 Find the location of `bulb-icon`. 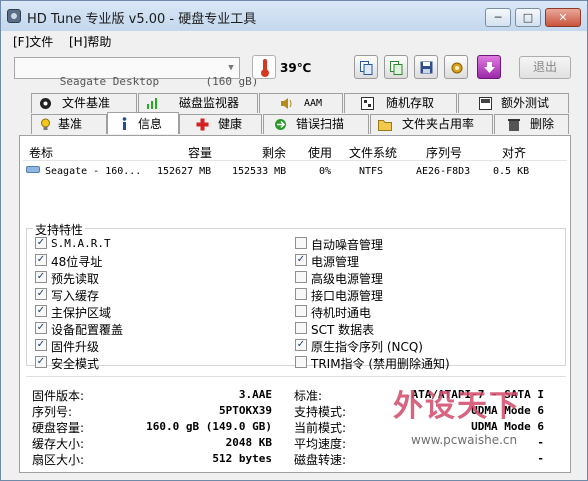

bulb-icon is located at coordinates (45, 124).